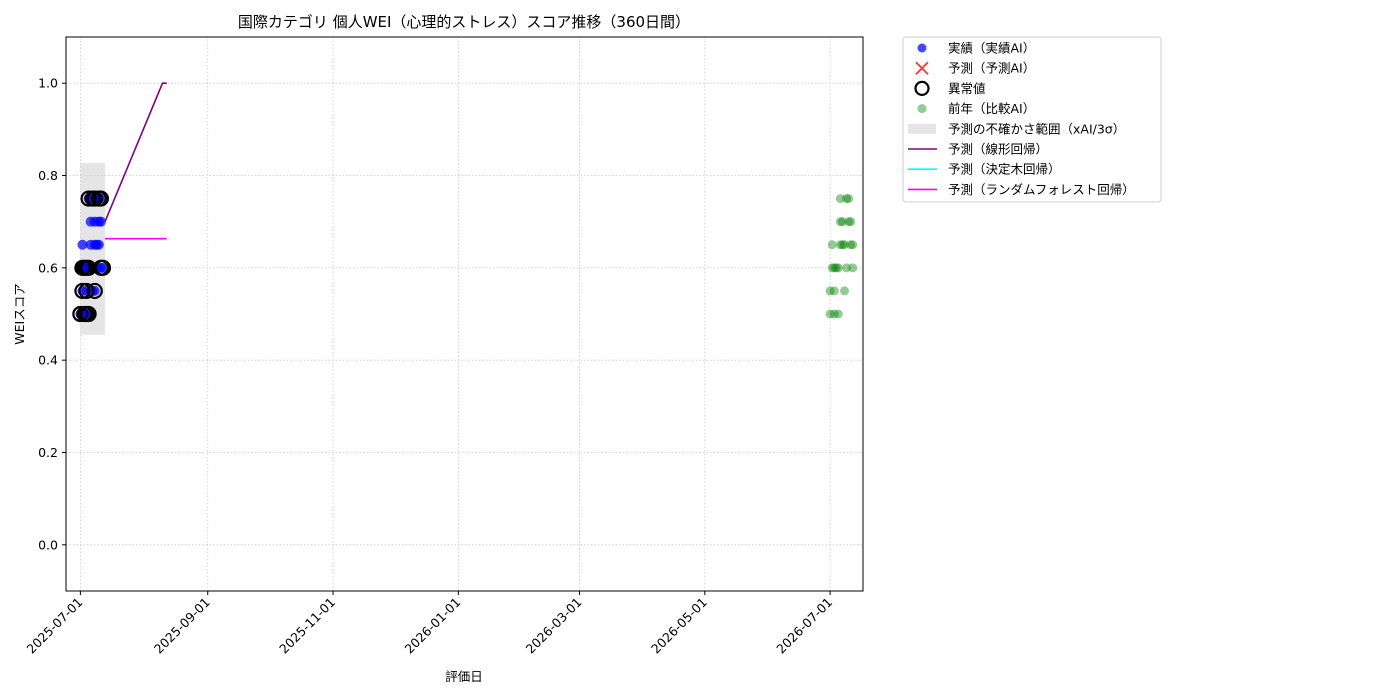 This screenshot has width=1400, height=700. What do you see at coordinates (432, 626) in the screenshot?
I see `x-tick-label: 2026-01-01` at bounding box center [432, 626].